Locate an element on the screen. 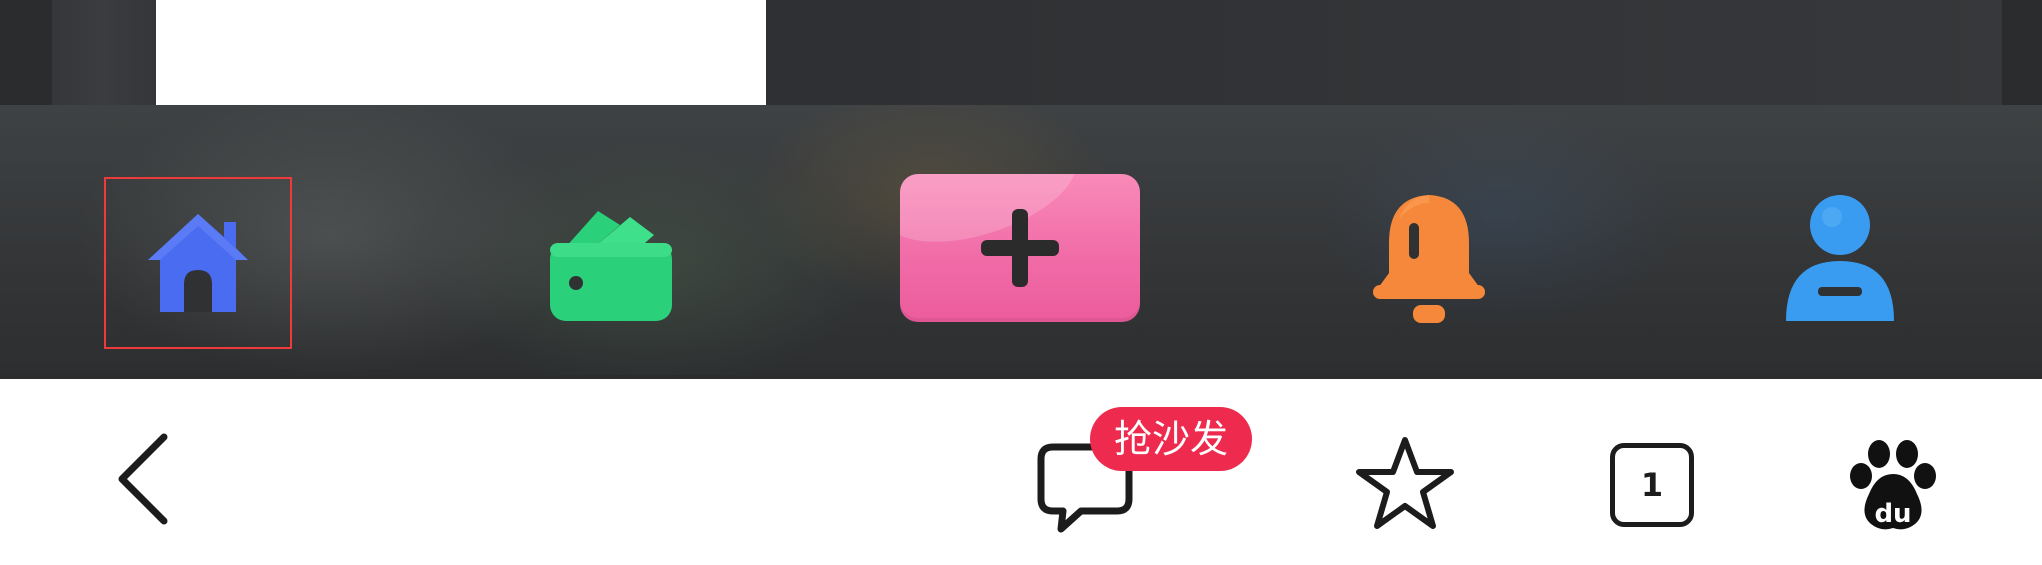 The height and width of the screenshot is (565, 2042). favorite-button is located at coordinates (1405, 484).